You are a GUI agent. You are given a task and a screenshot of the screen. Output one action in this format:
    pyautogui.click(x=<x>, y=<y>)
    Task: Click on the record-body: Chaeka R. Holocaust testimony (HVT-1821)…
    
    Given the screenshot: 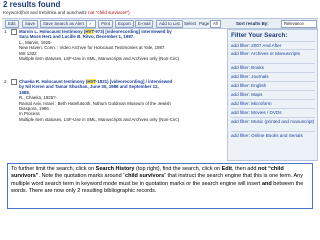 What is the action you would take?
    pyautogui.click(x=121, y=100)
    